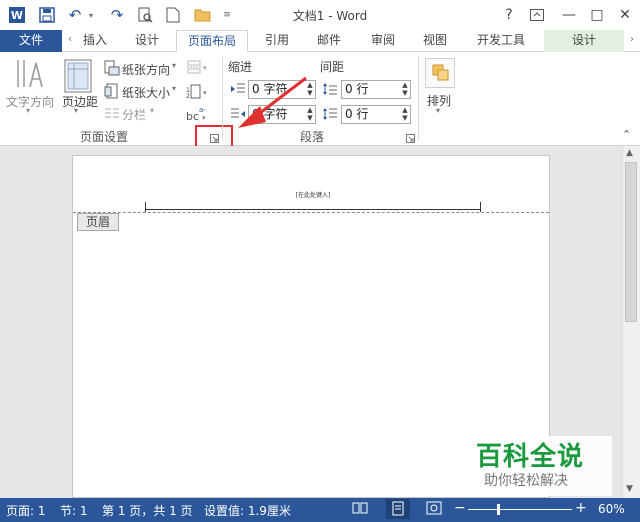 The image size is (640, 522). What do you see at coordinates (631, 242) in the screenshot?
I see `scrollbar-thumb` at bounding box center [631, 242].